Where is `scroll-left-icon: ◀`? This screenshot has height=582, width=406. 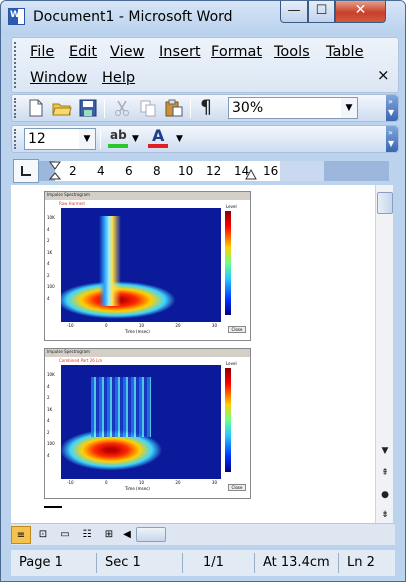
scroll-left-icon: ◀ is located at coordinates (127, 535).